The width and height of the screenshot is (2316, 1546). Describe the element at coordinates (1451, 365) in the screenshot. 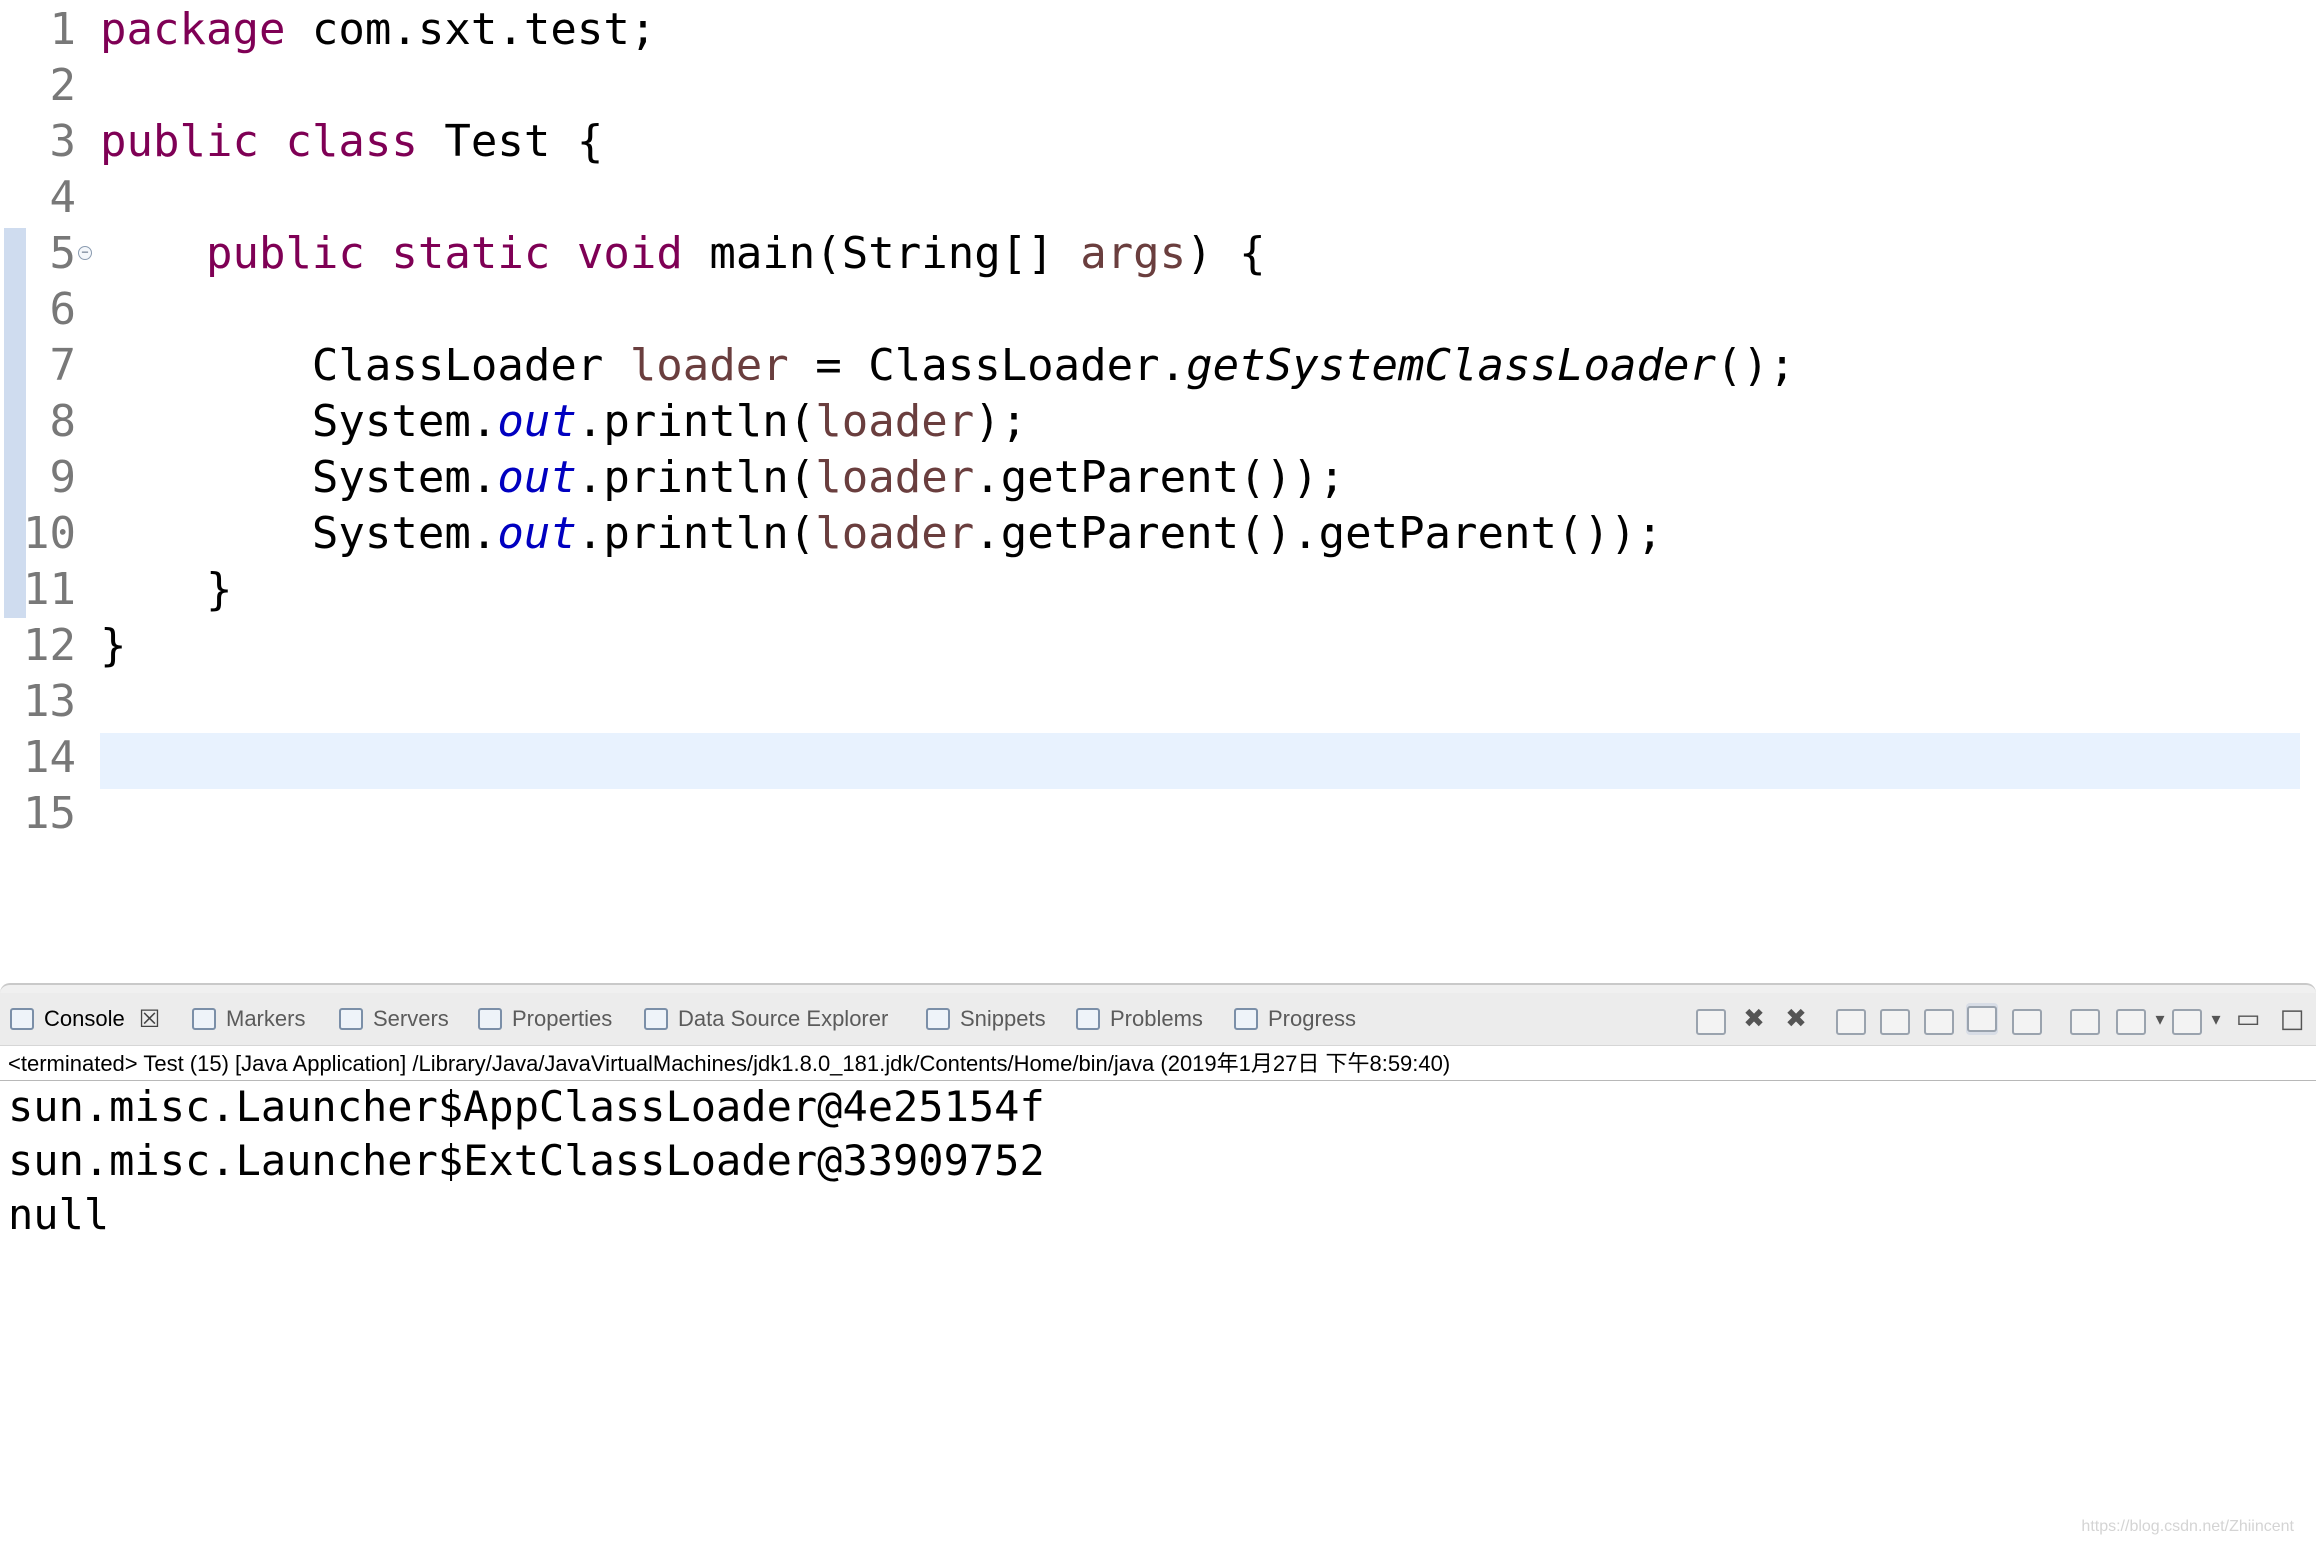

I see `static-method-token: getSystemClassLoader` at that location.